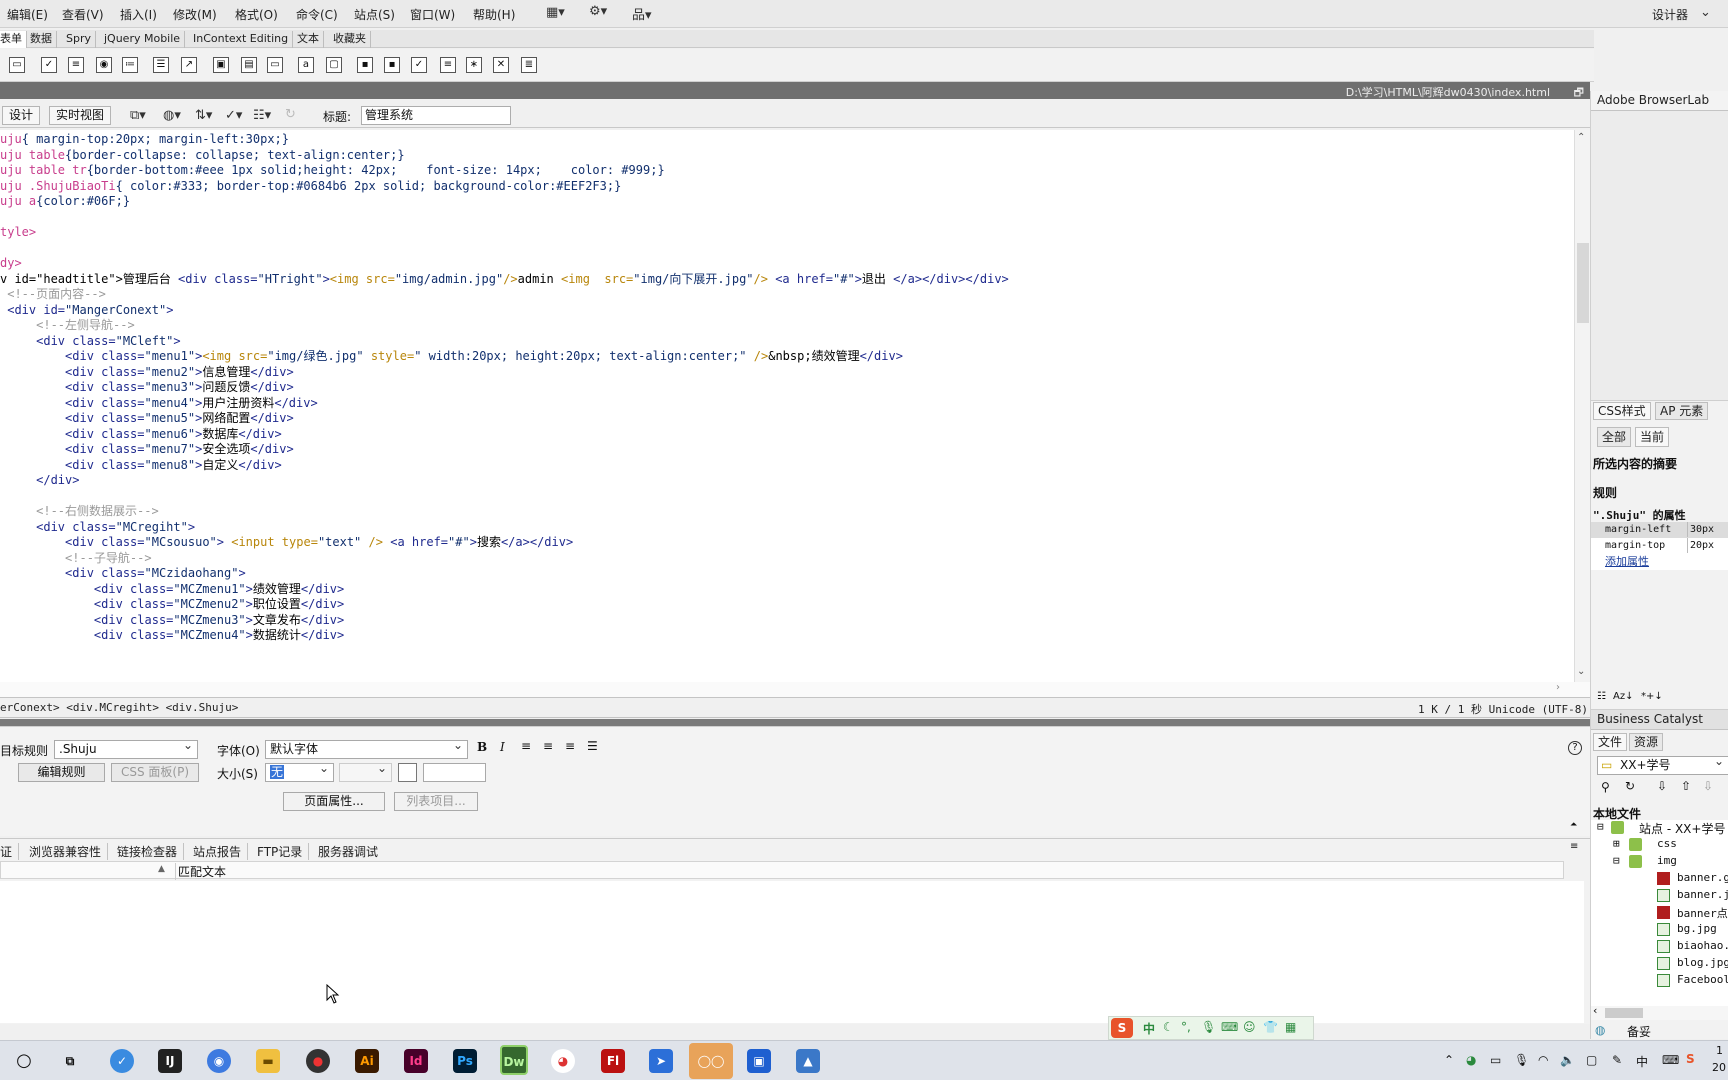 This screenshot has height=1080, width=1728. I want to click on code-line: <div class="MCleft">, so click(90, 341).